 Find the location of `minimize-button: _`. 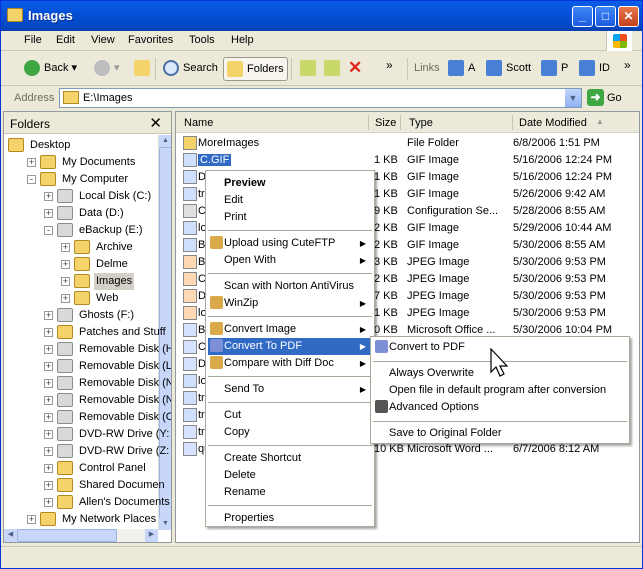

minimize-button: _ is located at coordinates (582, 16).